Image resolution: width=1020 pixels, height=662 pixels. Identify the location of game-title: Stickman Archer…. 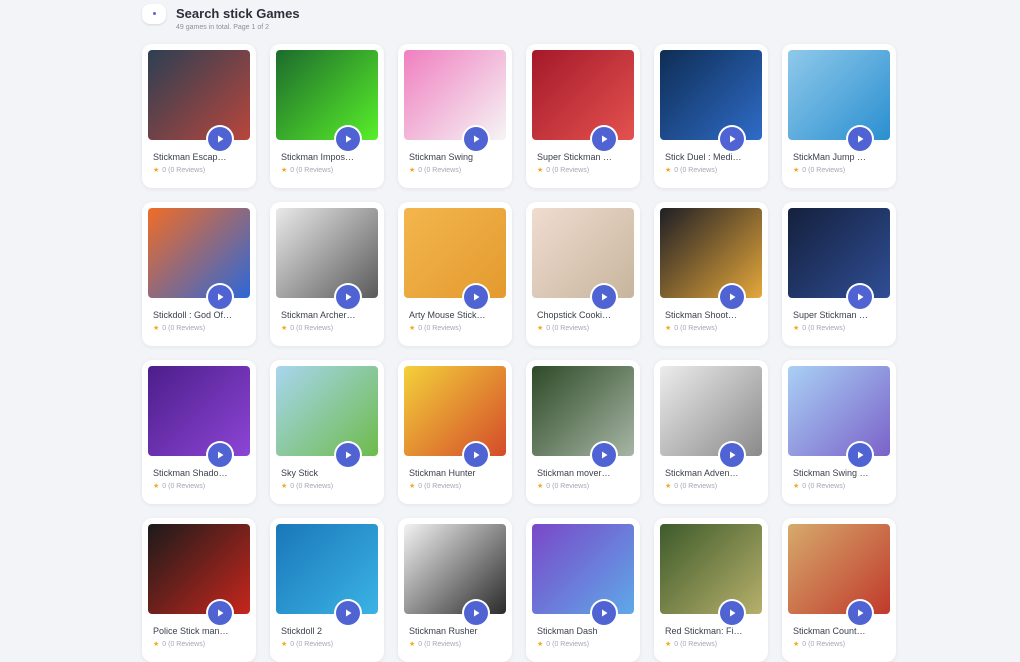
(329, 315).